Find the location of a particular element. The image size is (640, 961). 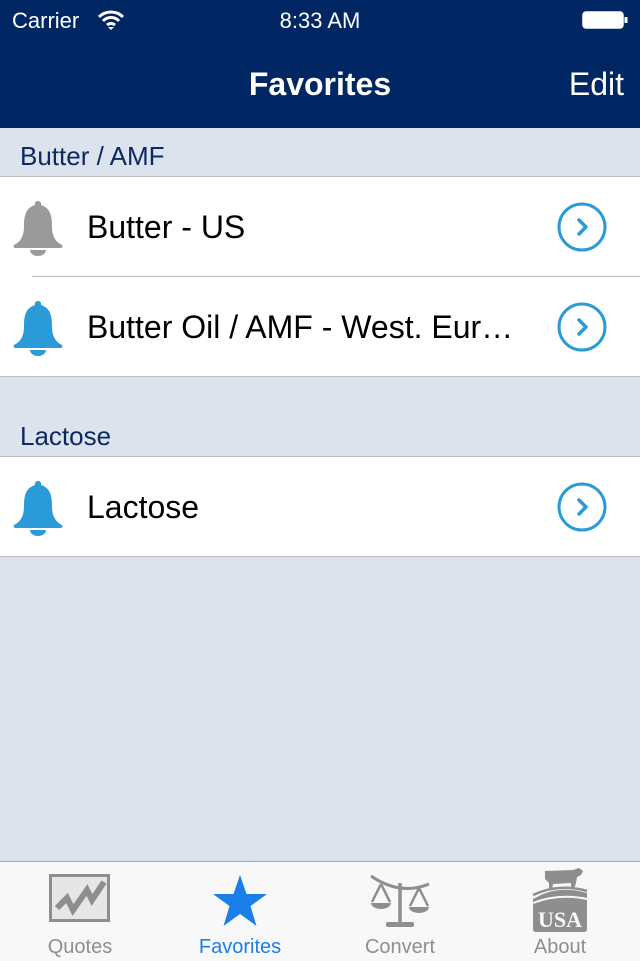

tab-label: Favorites is located at coordinates (240, 947).